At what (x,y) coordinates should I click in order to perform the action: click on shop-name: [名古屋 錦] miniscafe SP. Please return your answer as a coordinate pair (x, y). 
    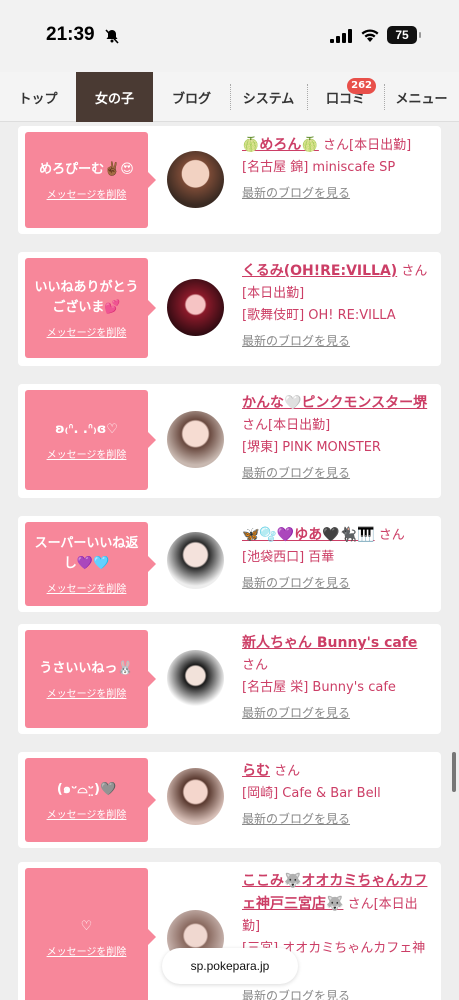
    Looking at the image, I should click on (319, 167).